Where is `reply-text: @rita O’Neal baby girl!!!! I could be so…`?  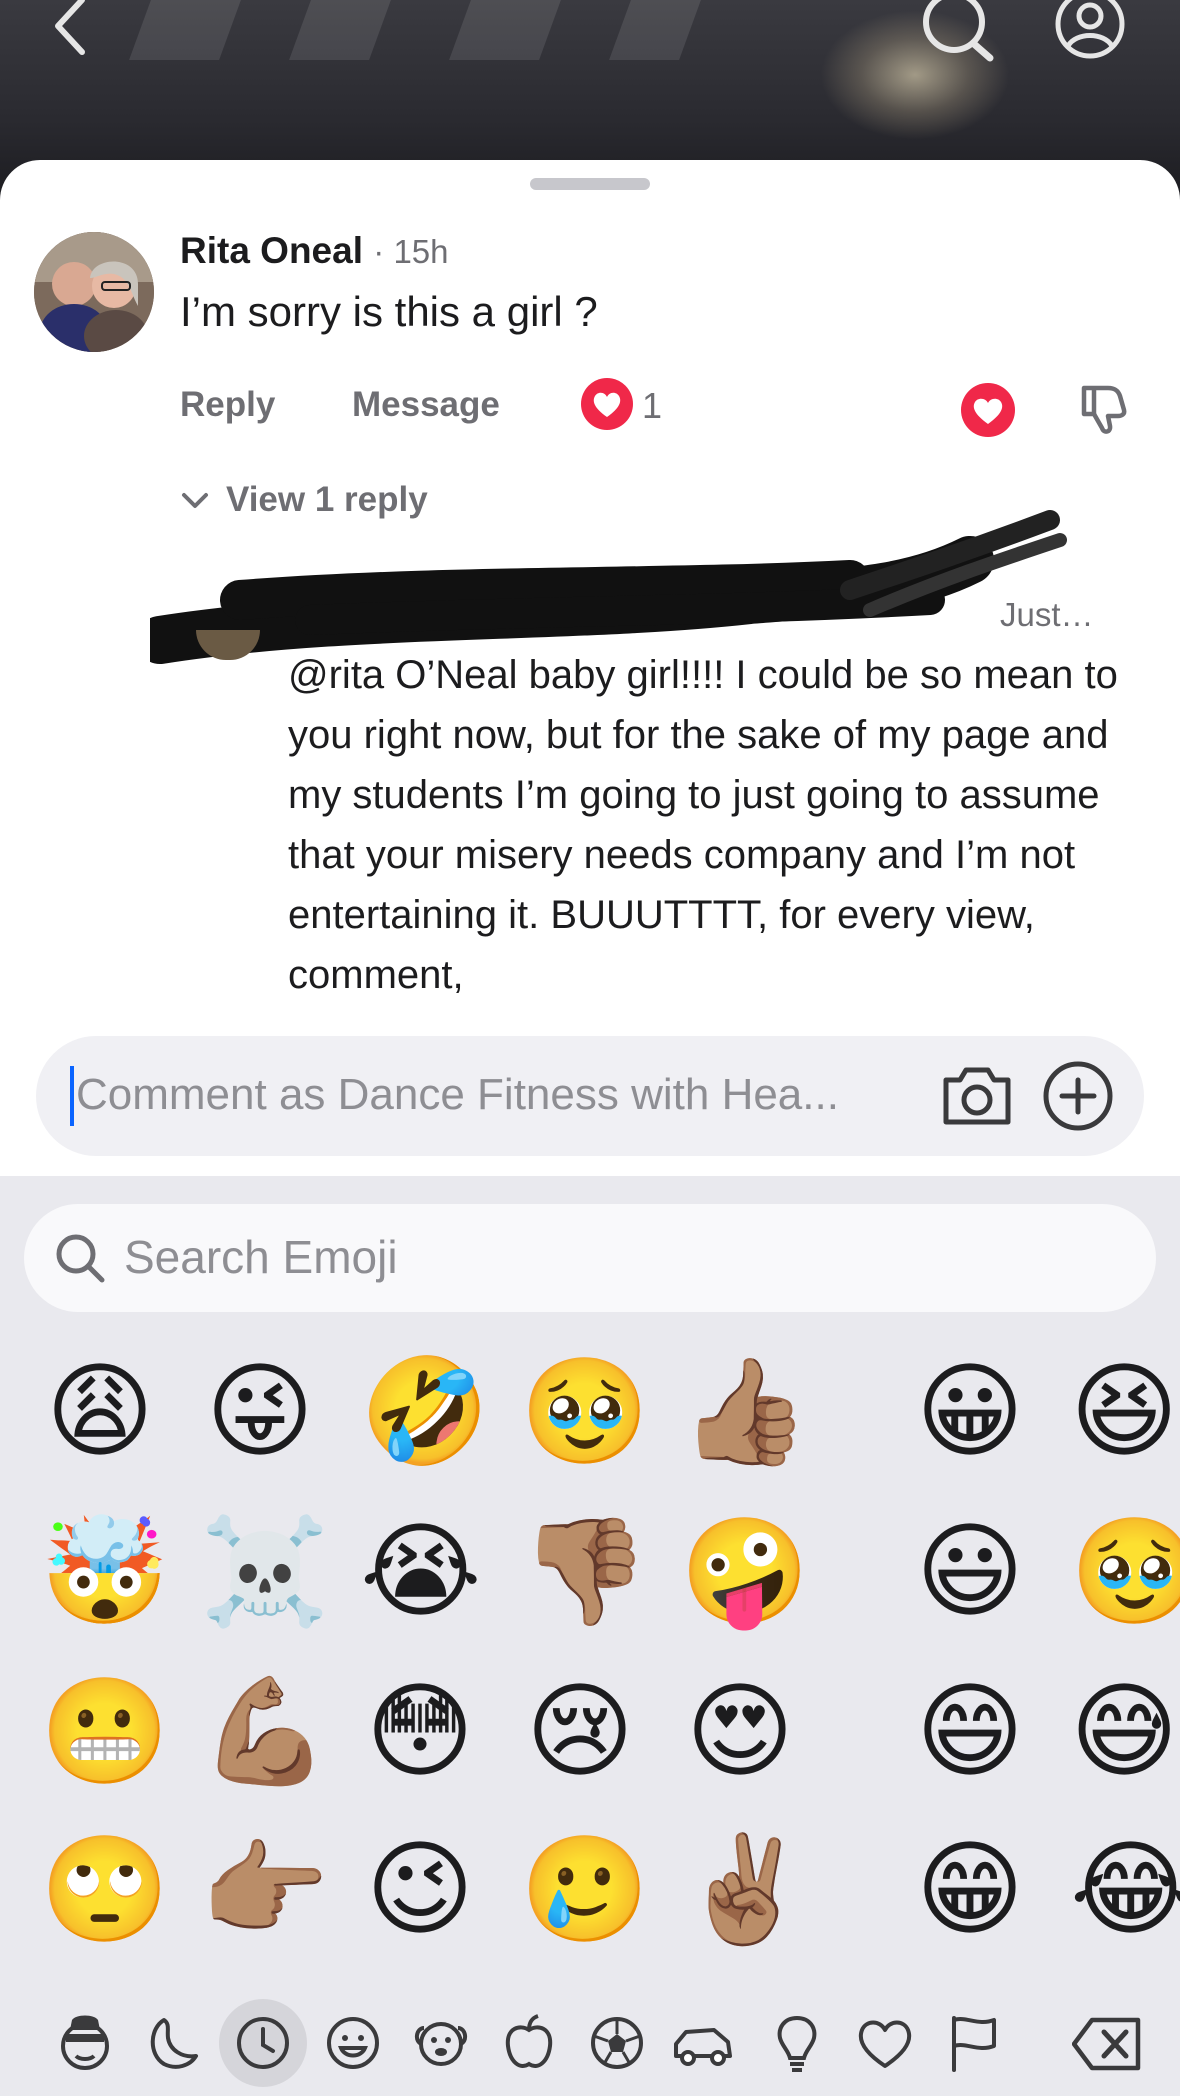
reply-text: @rita O’Neal baby girl!!!! I could be so… is located at coordinates (703, 825).